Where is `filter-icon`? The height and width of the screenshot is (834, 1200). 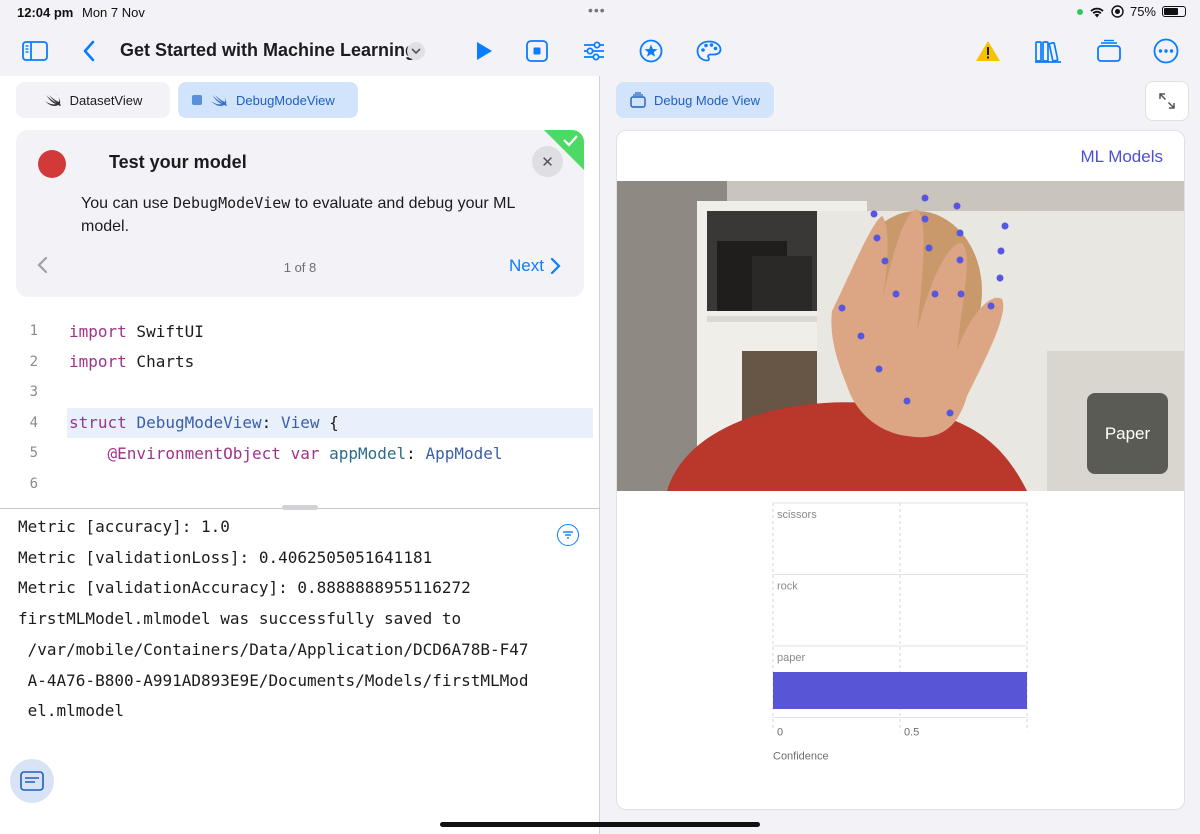
filter-icon is located at coordinates (568, 535).